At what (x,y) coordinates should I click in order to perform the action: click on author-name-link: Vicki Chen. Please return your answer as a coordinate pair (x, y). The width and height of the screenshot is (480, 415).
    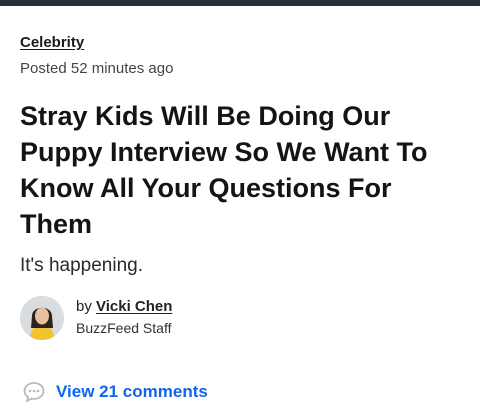
    Looking at the image, I should click on (134, 306).